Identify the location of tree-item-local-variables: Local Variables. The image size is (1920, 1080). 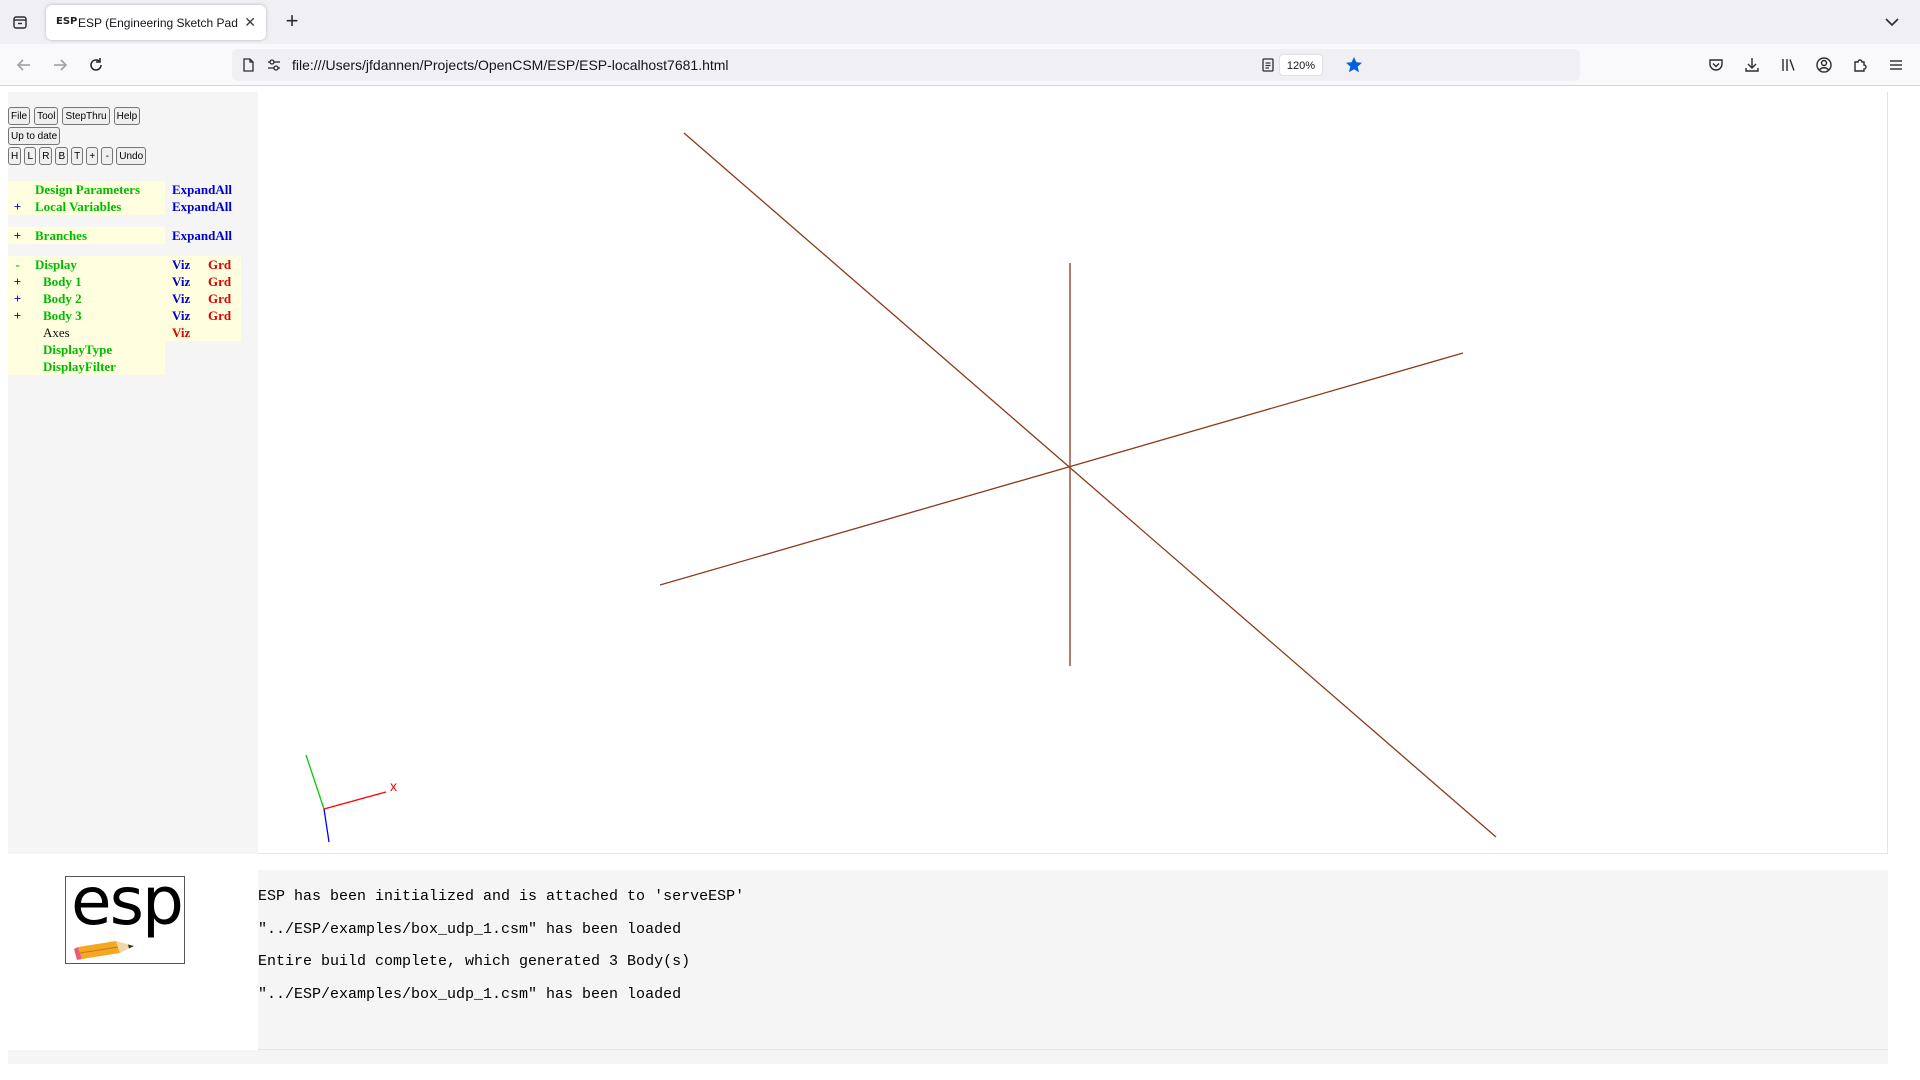
(96, 206).